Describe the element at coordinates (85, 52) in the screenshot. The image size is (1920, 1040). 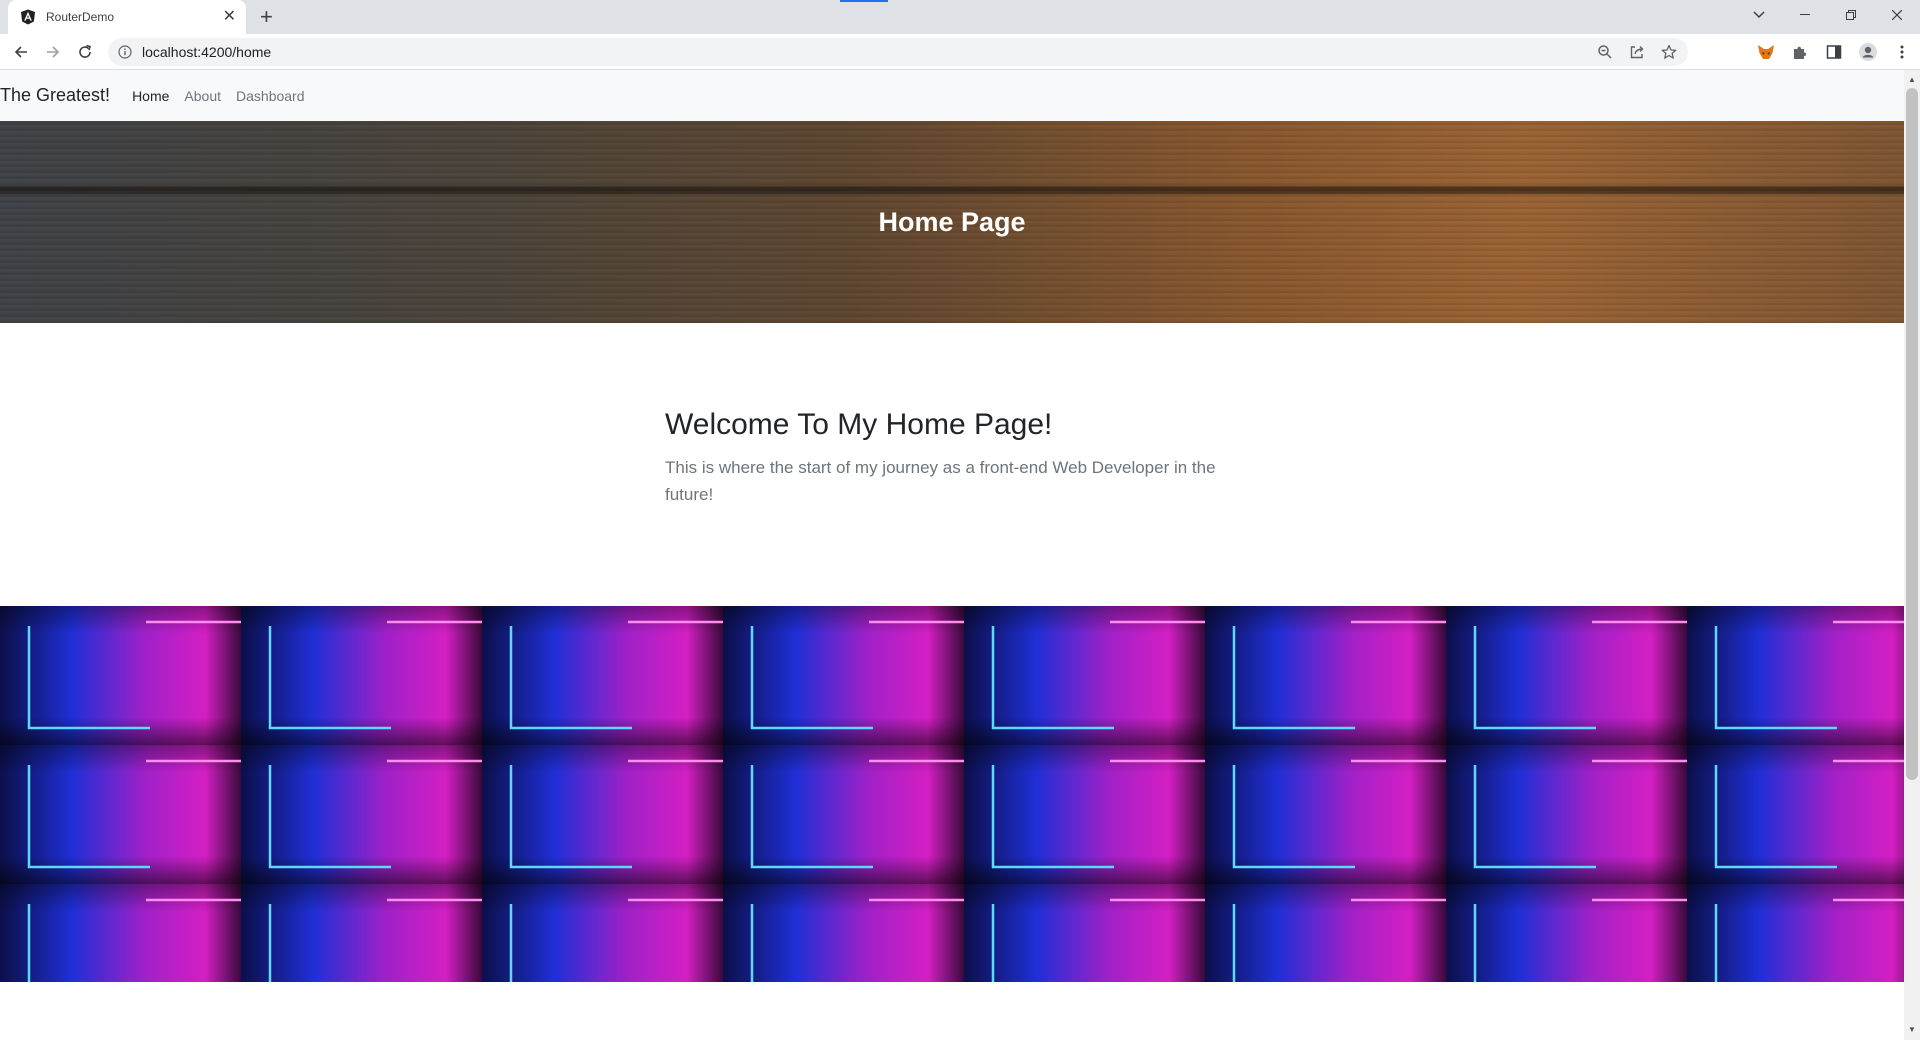
I see `reload-icon` at that location.